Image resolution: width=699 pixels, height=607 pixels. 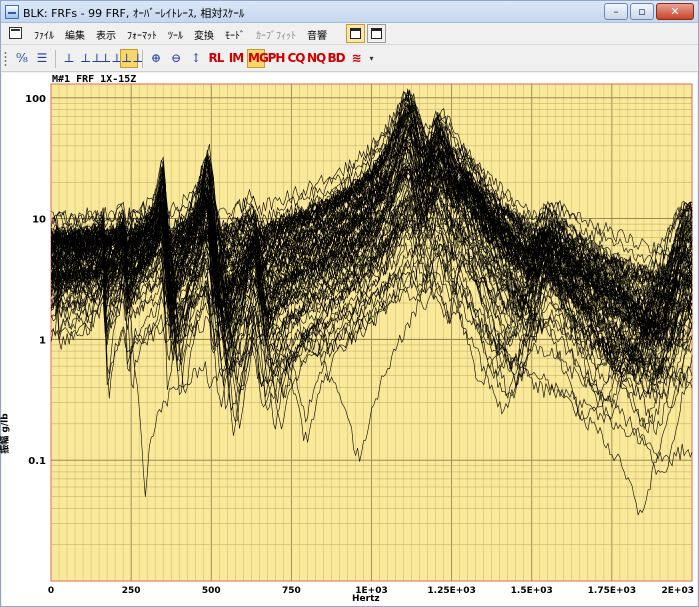 I want to click on y-tick-label: 0.1, so click(x=37, y=461).